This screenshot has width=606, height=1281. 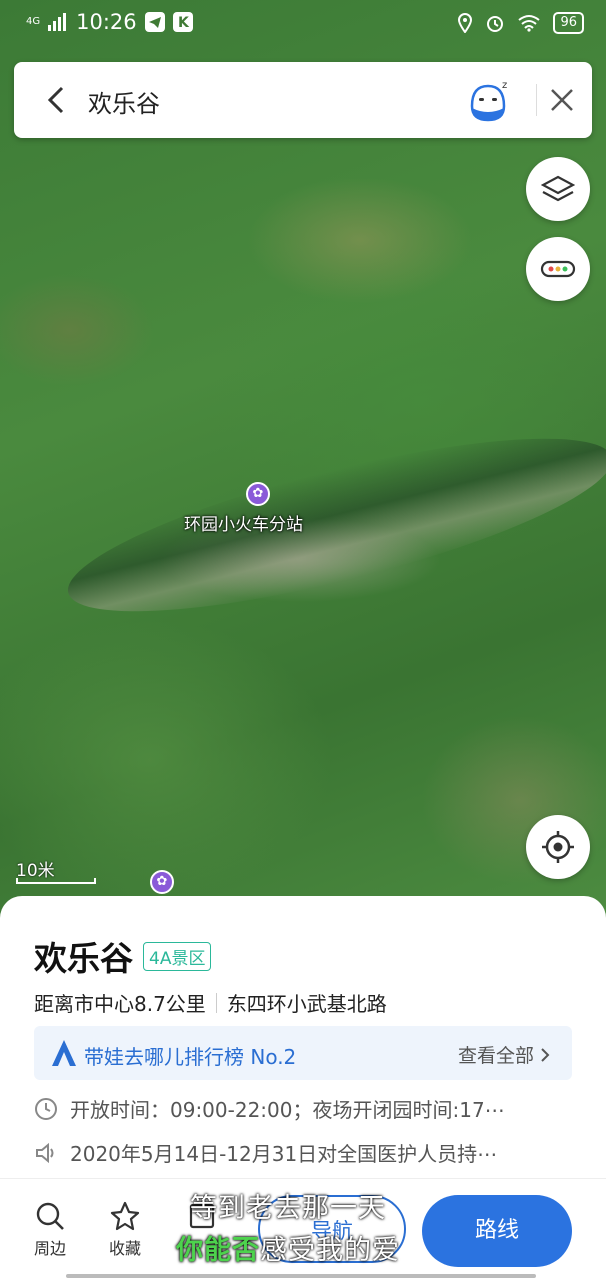 I want to click on star-icon, so click(x=125, y=1216).